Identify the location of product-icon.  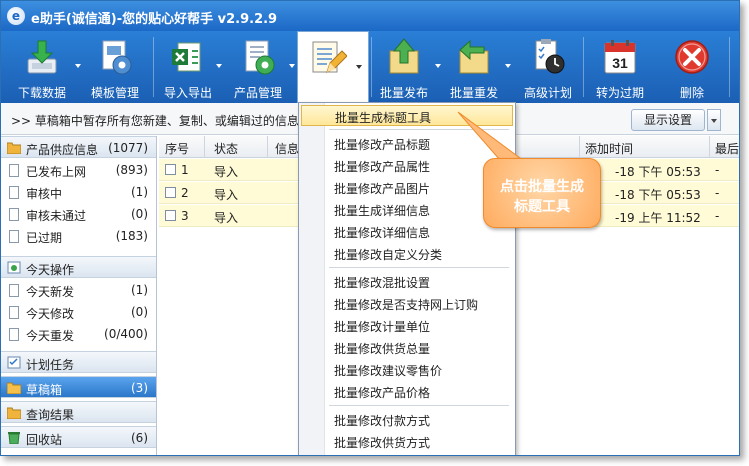
(260, 57).